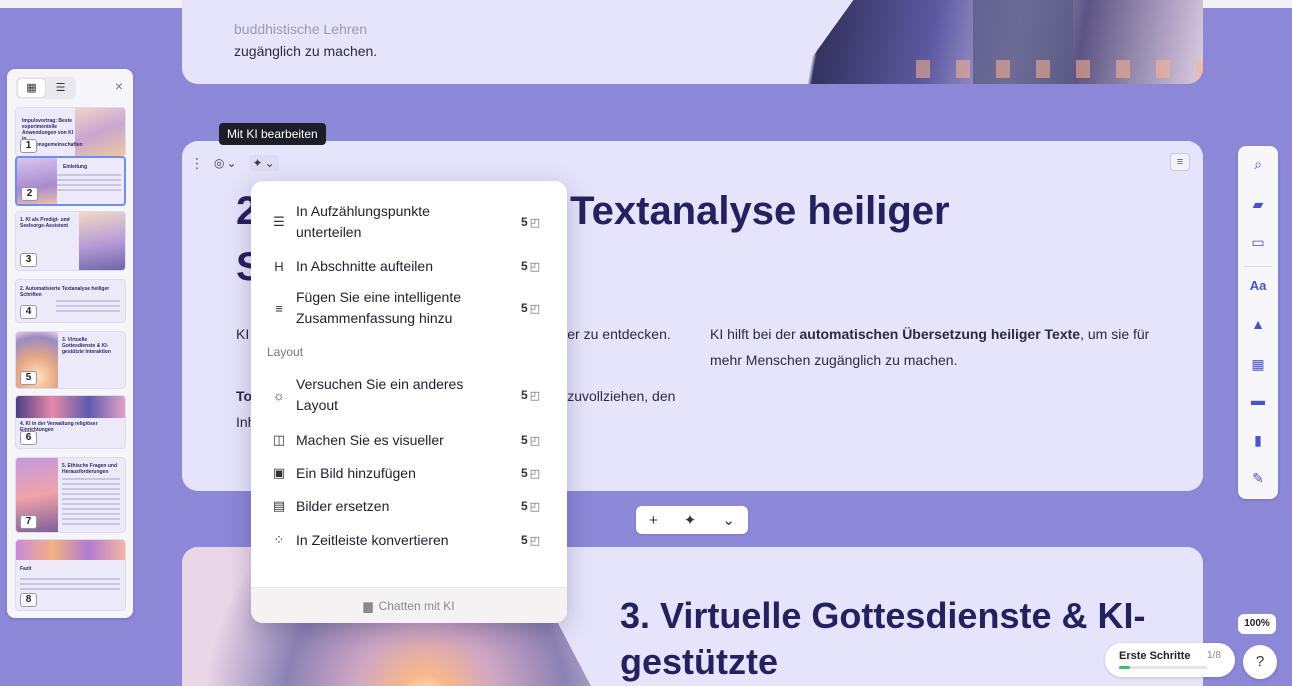 This screenshot has height=686, width=1292. Describe the element at coordinates (279, 539) in the screenshot. I see `timeline-icon: ⁘` at that location.